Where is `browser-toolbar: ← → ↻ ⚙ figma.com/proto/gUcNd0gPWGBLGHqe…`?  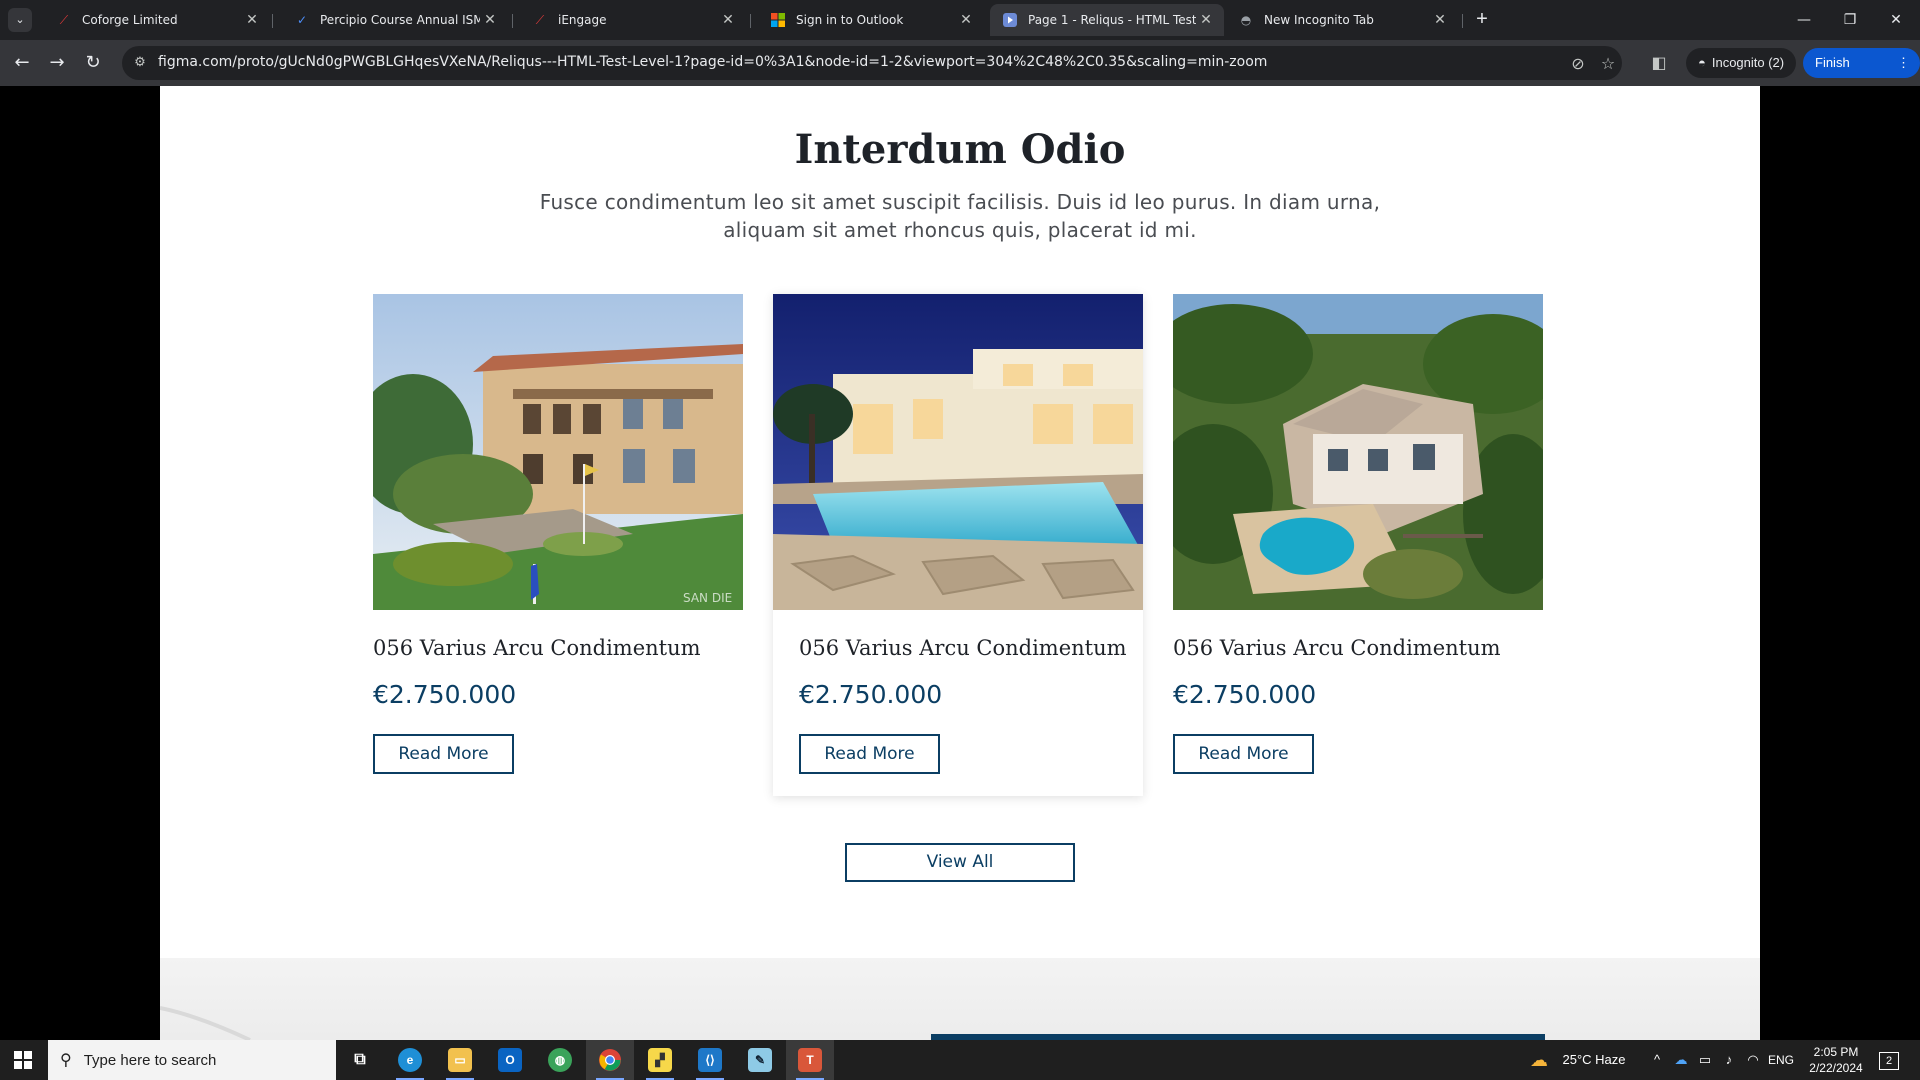 browser-toolbar: ← → ↻ ⚙ figma.com/proto/gUcNd0gPWGBLGHqe… is located at coordinates (960, 70).